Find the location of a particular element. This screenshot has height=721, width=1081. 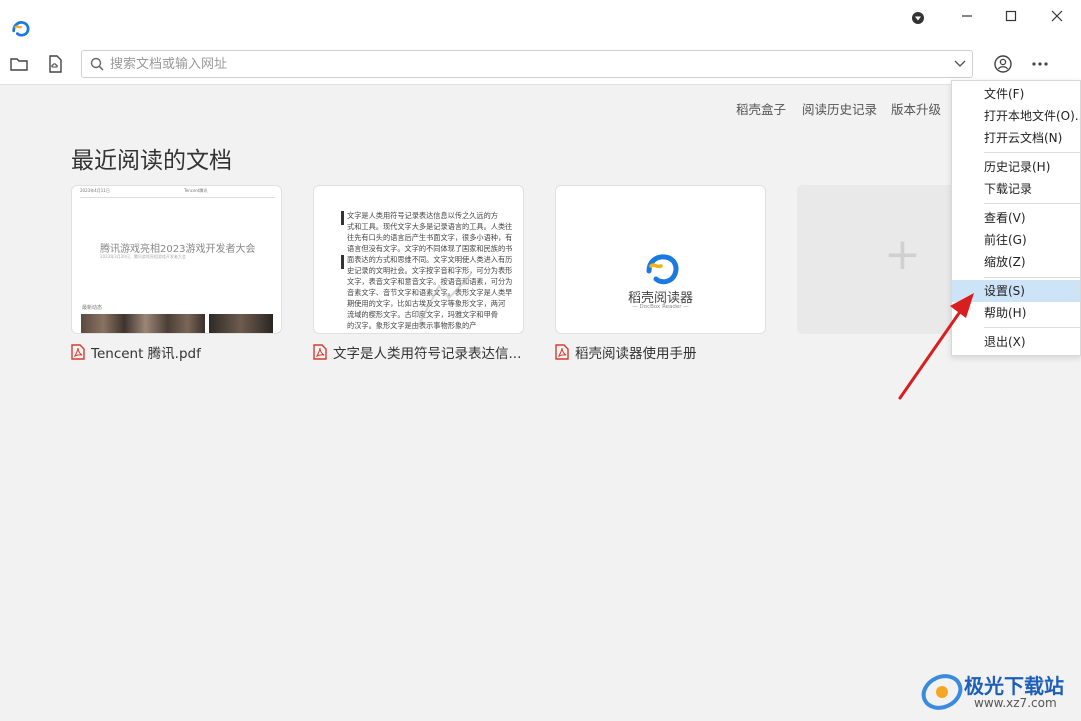

chevron-down-icon is located at coordinates (960, 64).